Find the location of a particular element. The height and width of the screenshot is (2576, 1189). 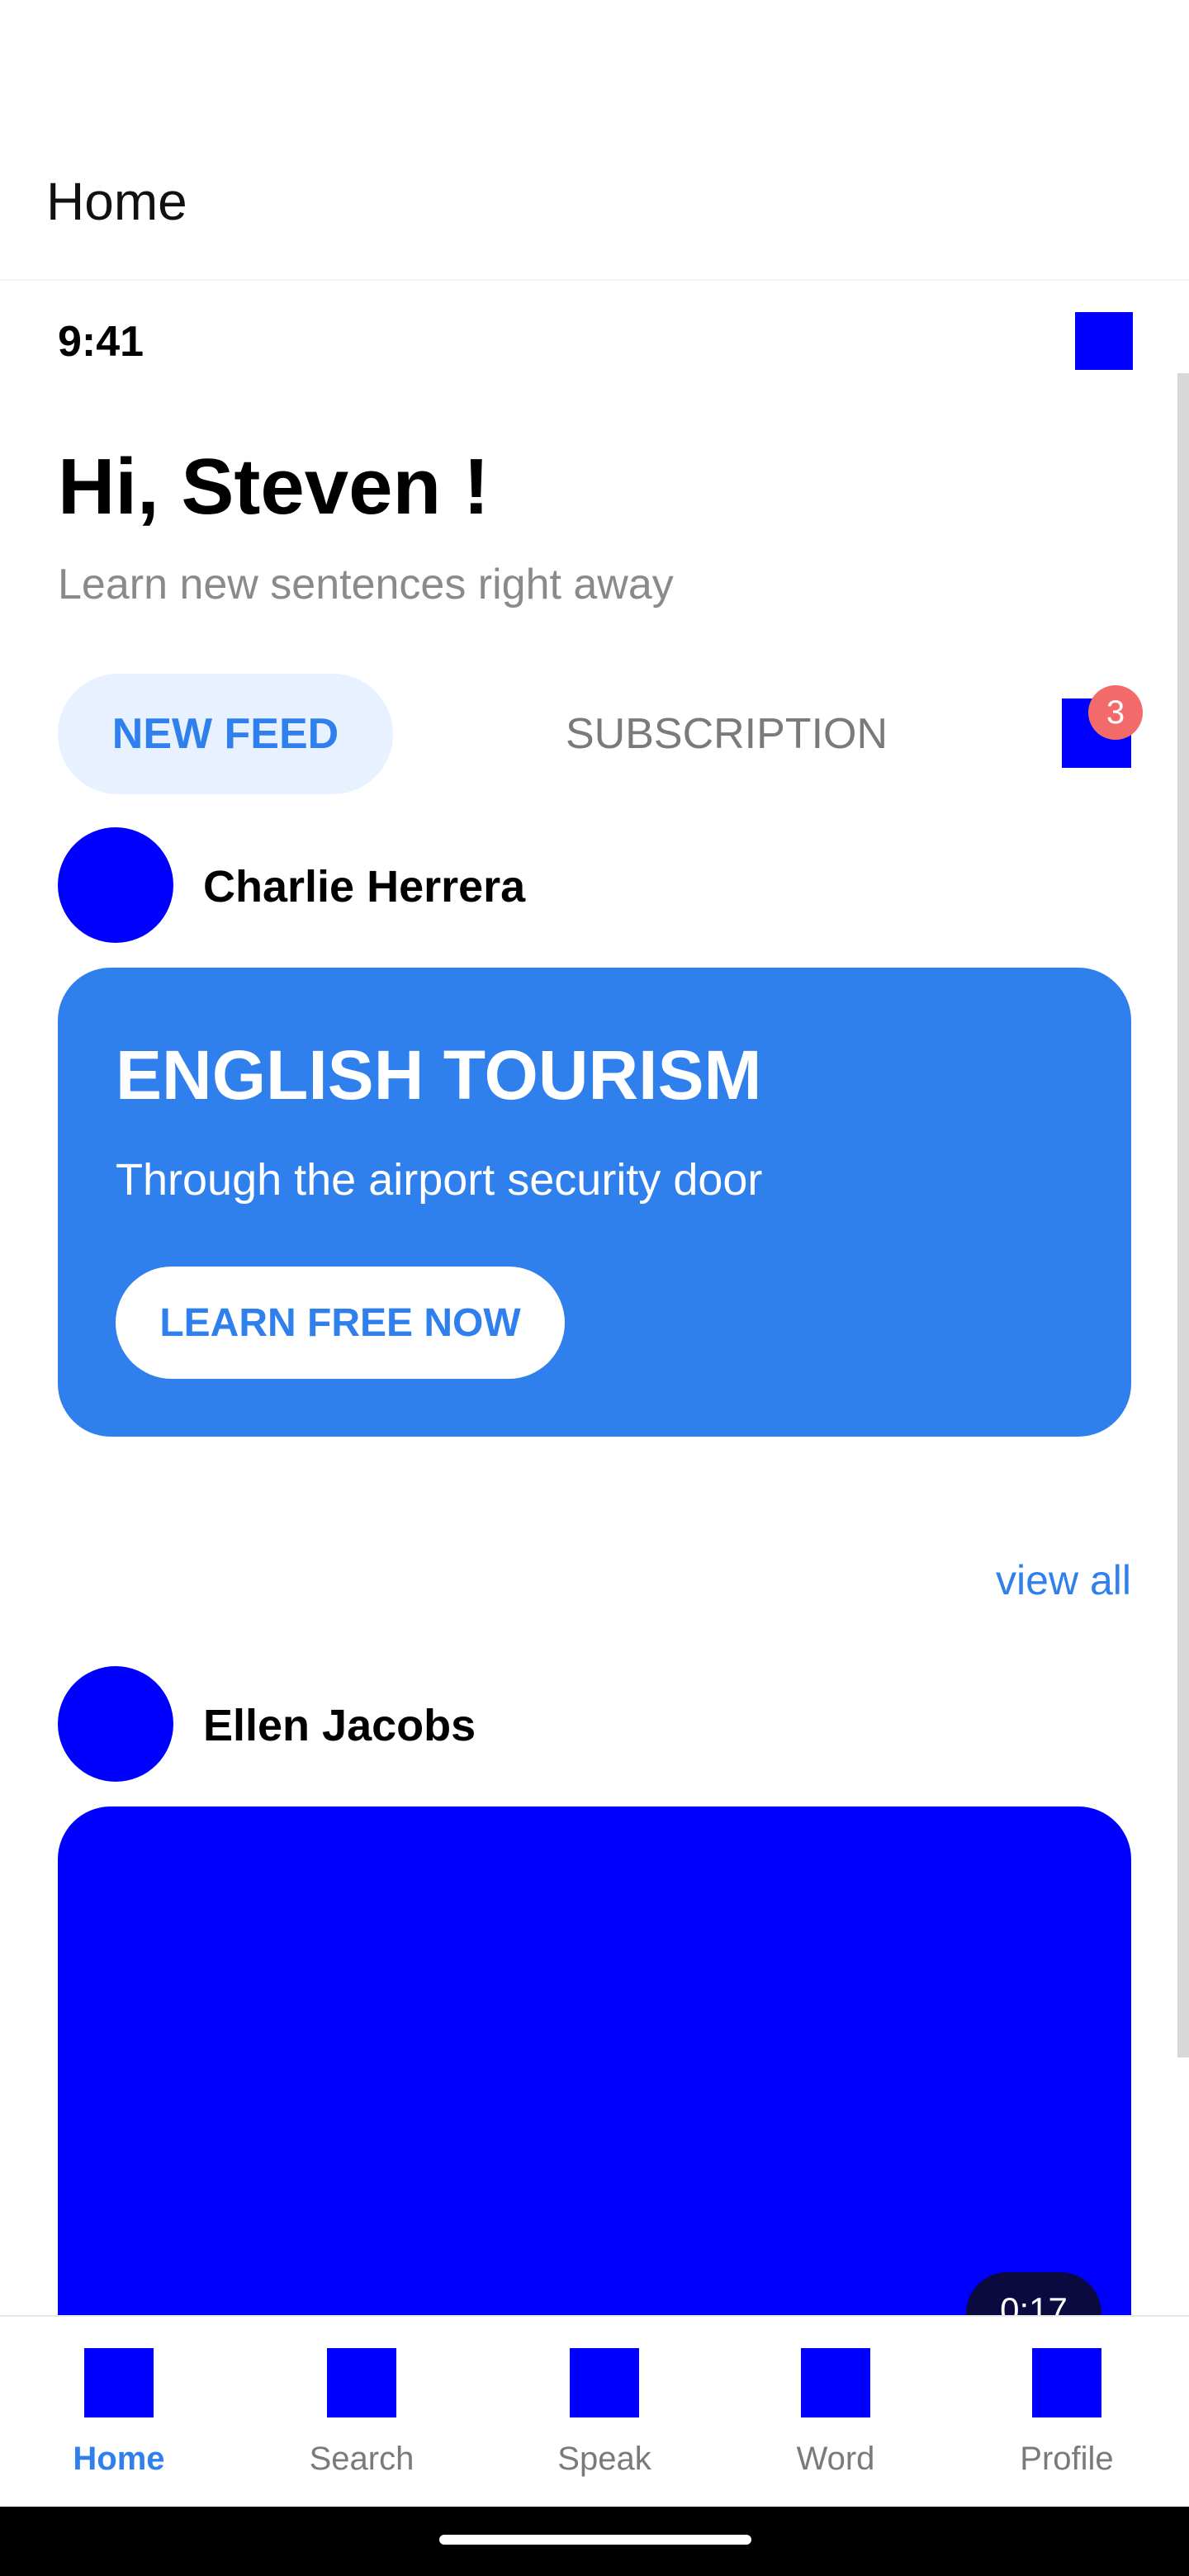

microphone-icon is located at coordinates (604, 2382).